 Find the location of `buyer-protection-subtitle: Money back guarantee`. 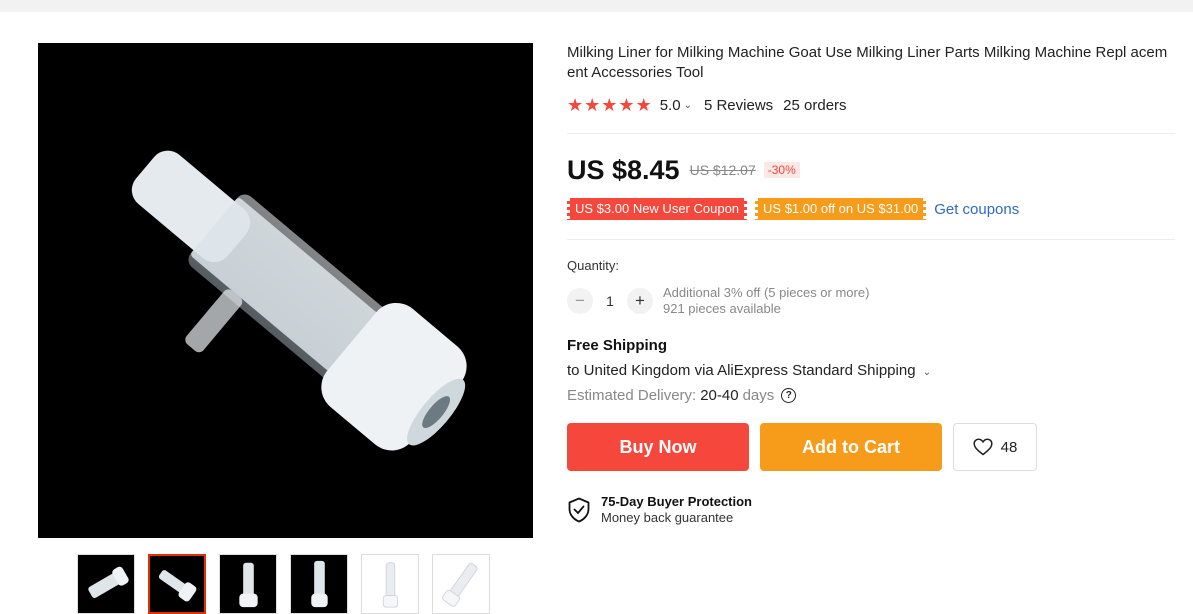

buyer-protection-subtitle: Money back guarantee is located at coordinates (667, 517).